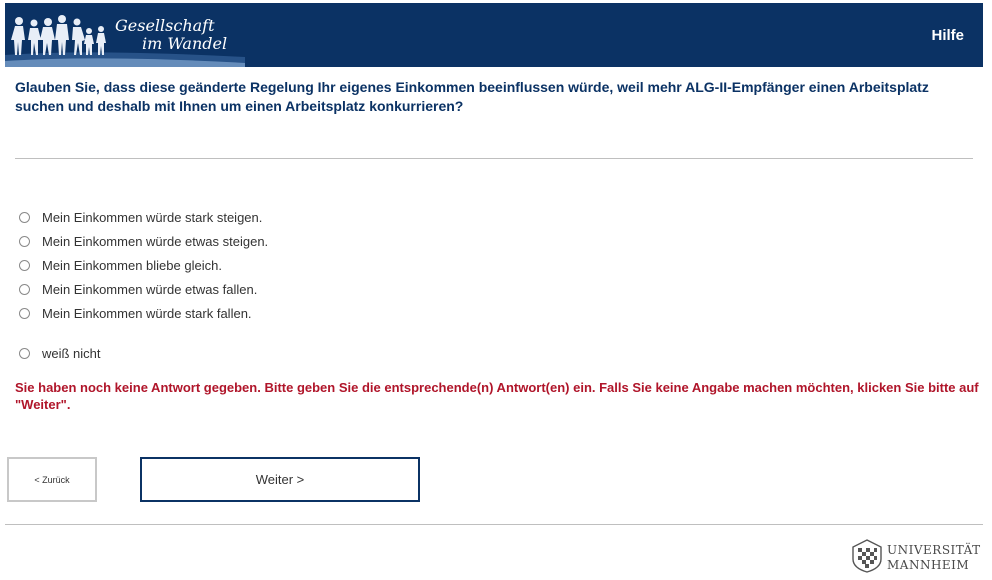  I want to click on university-name-line2: MANNHEIM, so click(928, 565).